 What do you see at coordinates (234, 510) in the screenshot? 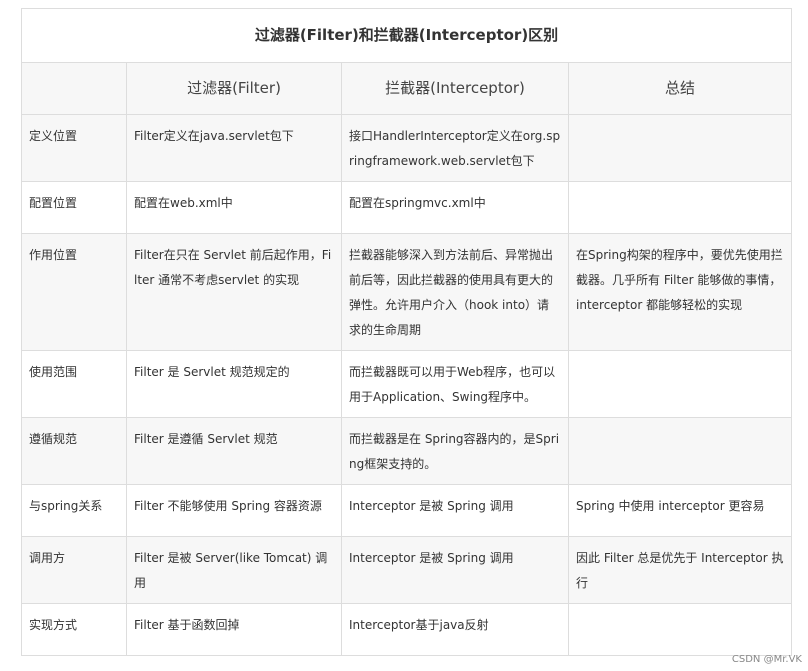
I see `filter-cell: Filter 不能够使用 Spring 容器资源` at bounding box center [234, 510].